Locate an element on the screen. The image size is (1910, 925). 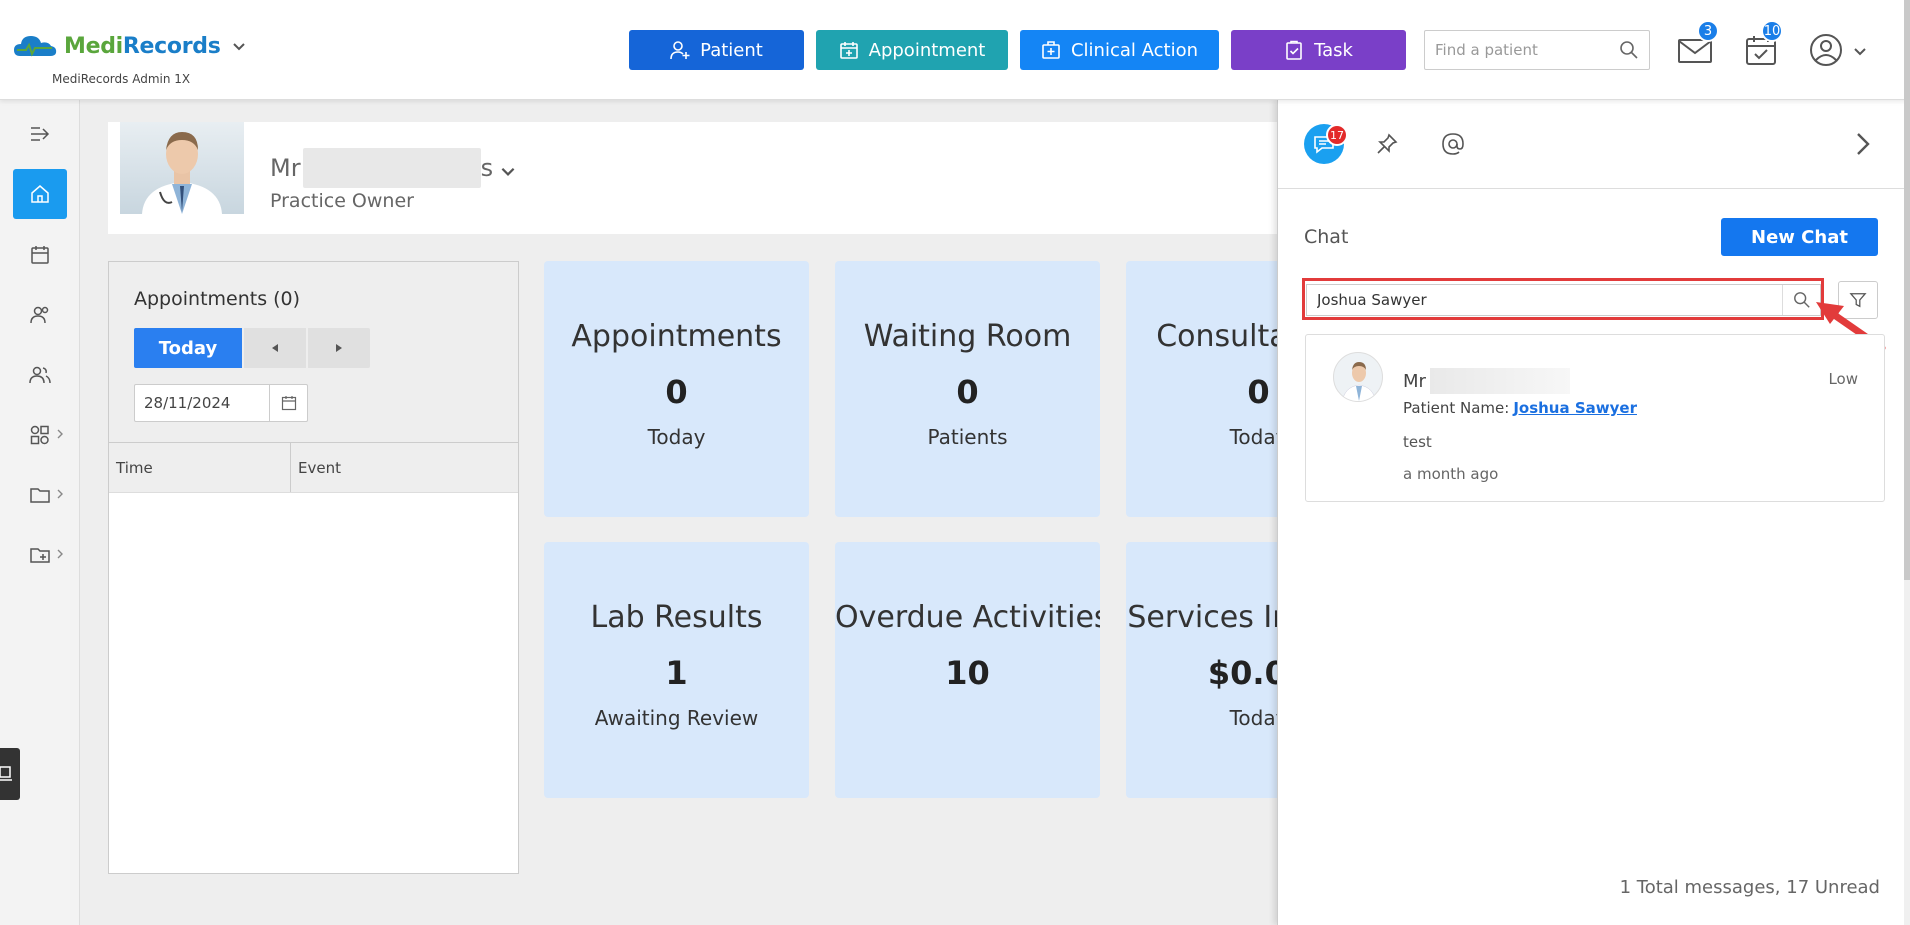
card-title: Waiting Room is located at coordinates (967, 336).